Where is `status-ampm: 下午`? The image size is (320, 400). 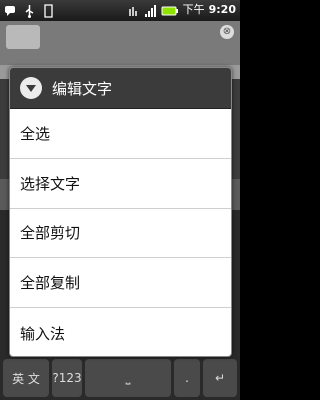 status-ampm: 下午 is located at coordinates (193, 9).